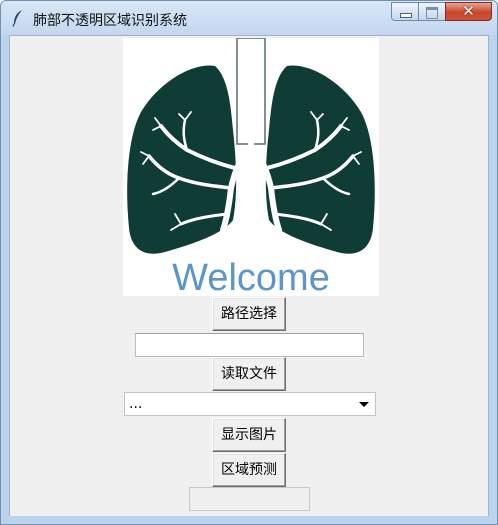 Image resolution: width=498 pixels, height=525 pixels. I want to click on window-bottom-border, so click(249, 520).